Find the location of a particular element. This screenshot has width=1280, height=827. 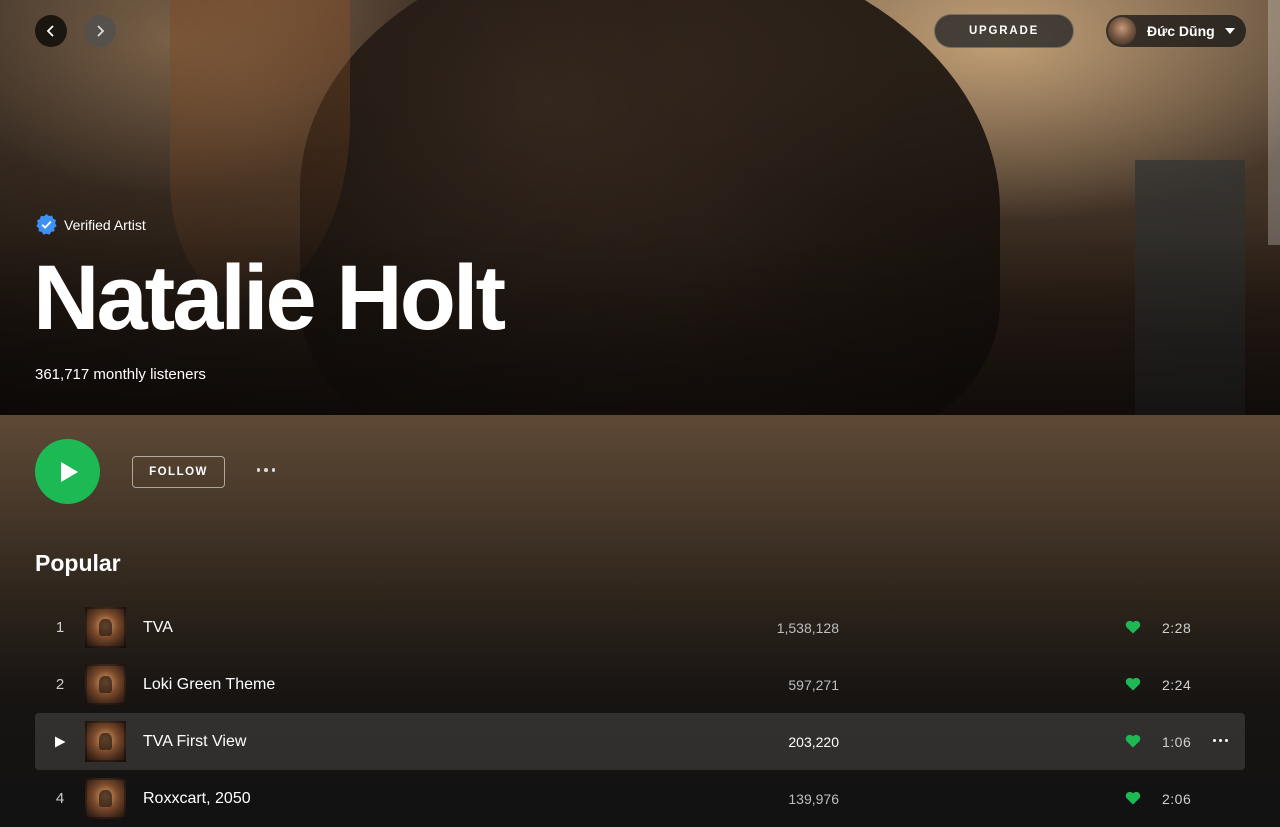

scrollbar-thumb is located at coordinates (1274, 122).